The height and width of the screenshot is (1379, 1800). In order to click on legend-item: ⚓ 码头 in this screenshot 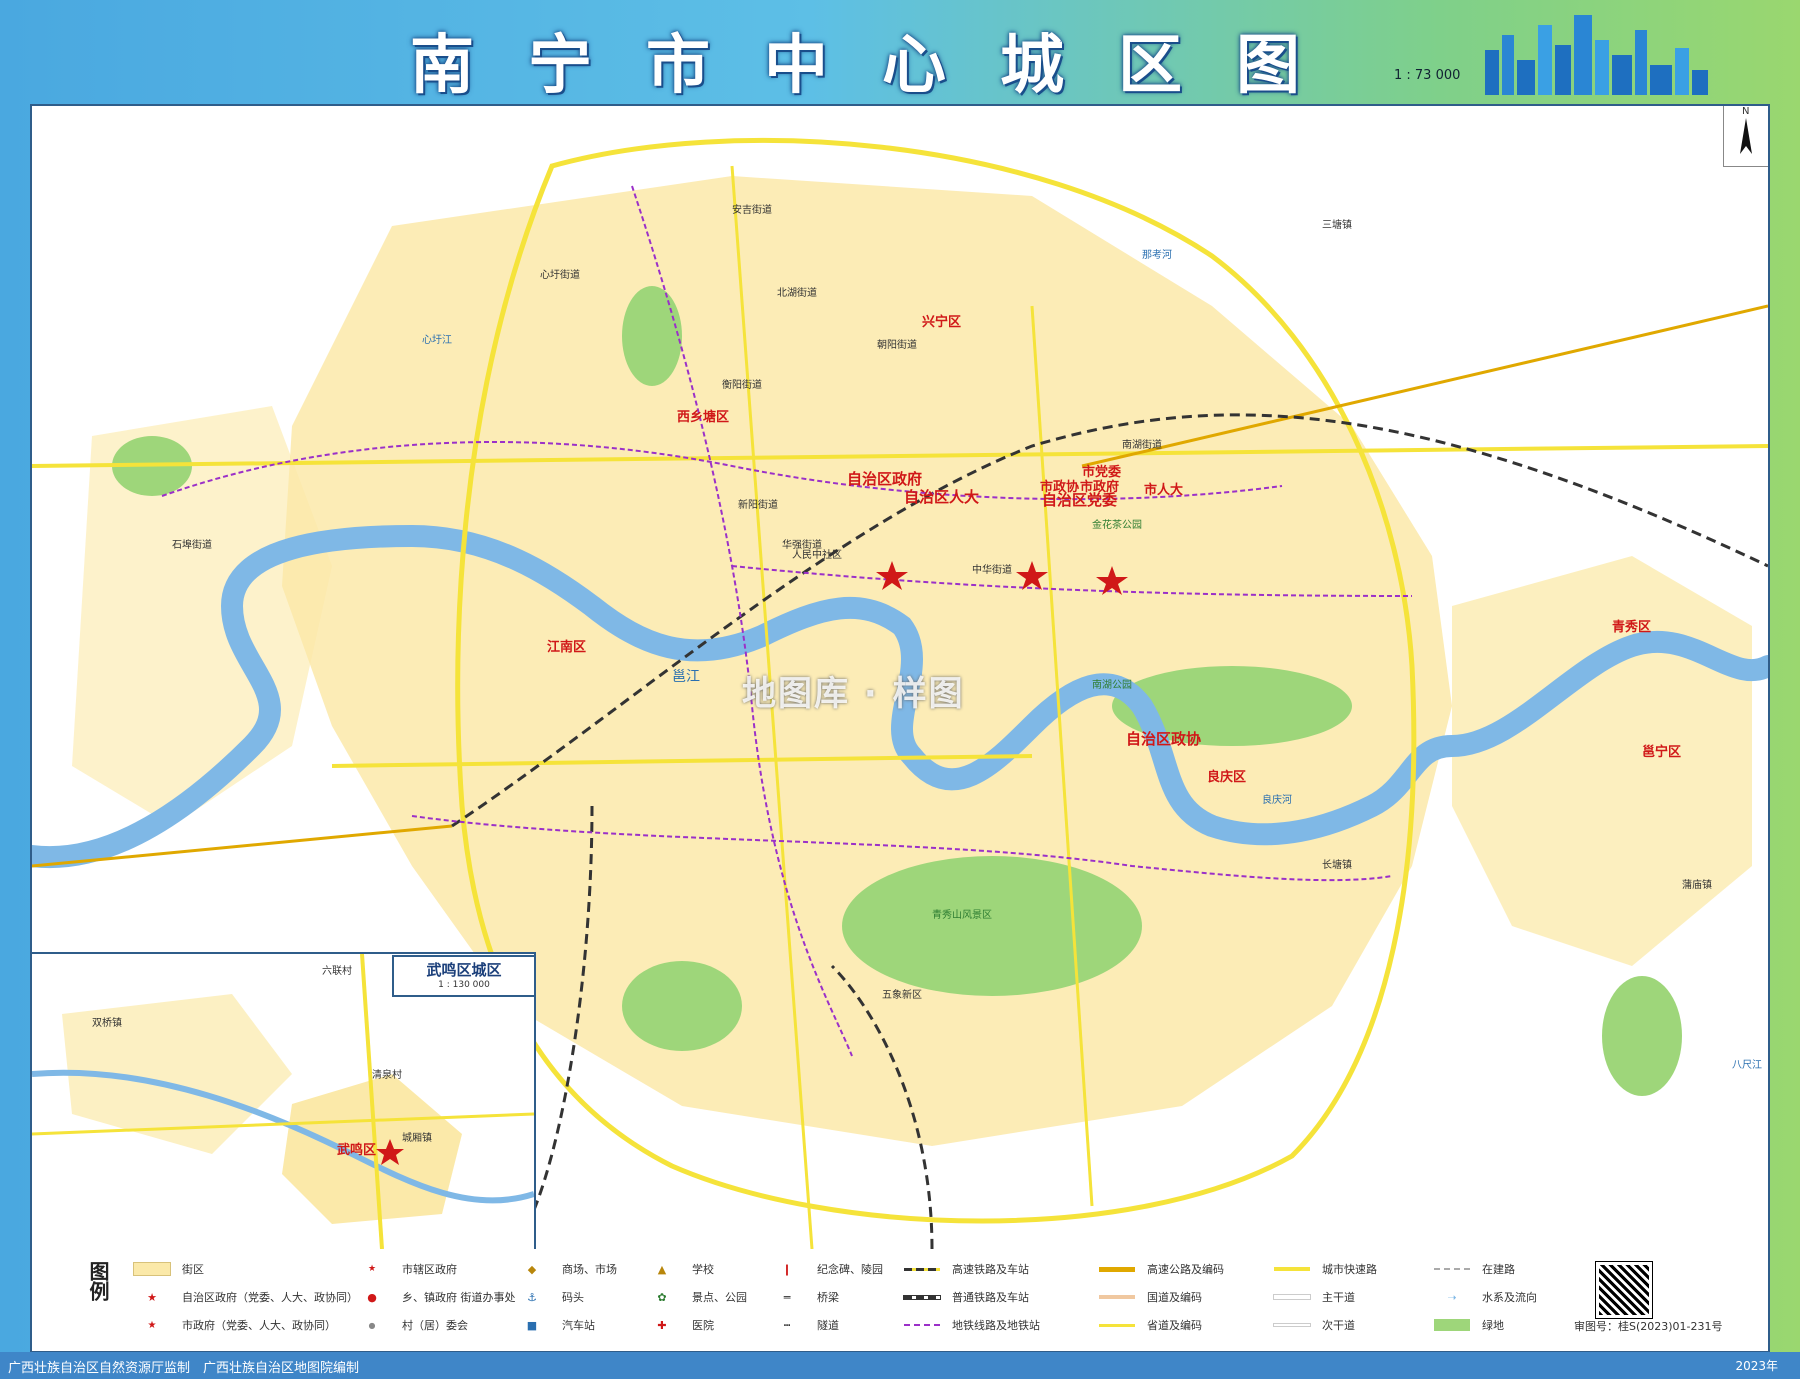, I will do `click(548, 1297)`.